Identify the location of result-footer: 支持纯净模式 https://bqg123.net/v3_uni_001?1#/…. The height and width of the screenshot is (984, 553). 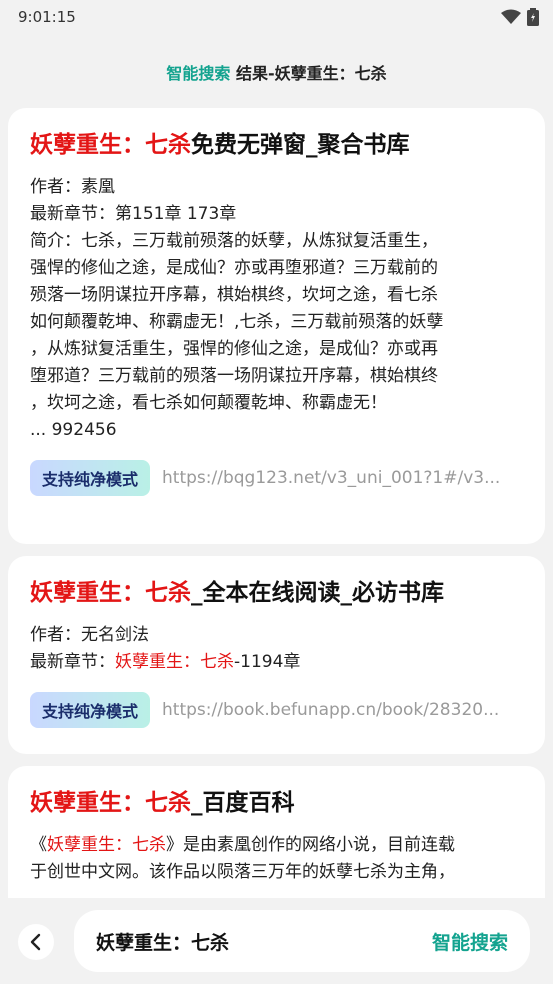
(276, 478).